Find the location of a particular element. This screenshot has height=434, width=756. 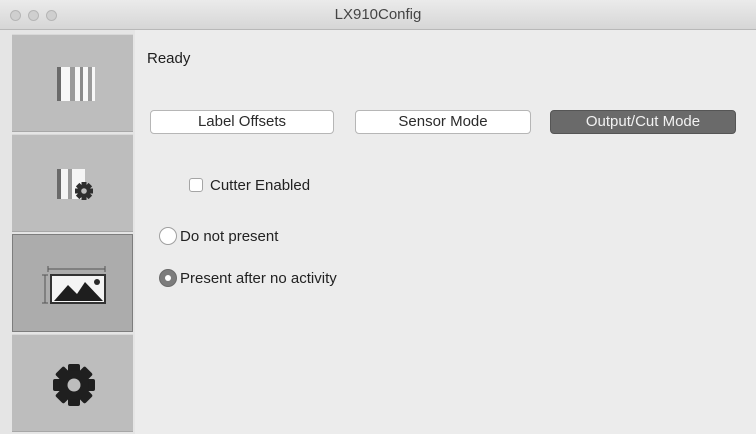

label-stock-icon is located at coordinates (76, 84).